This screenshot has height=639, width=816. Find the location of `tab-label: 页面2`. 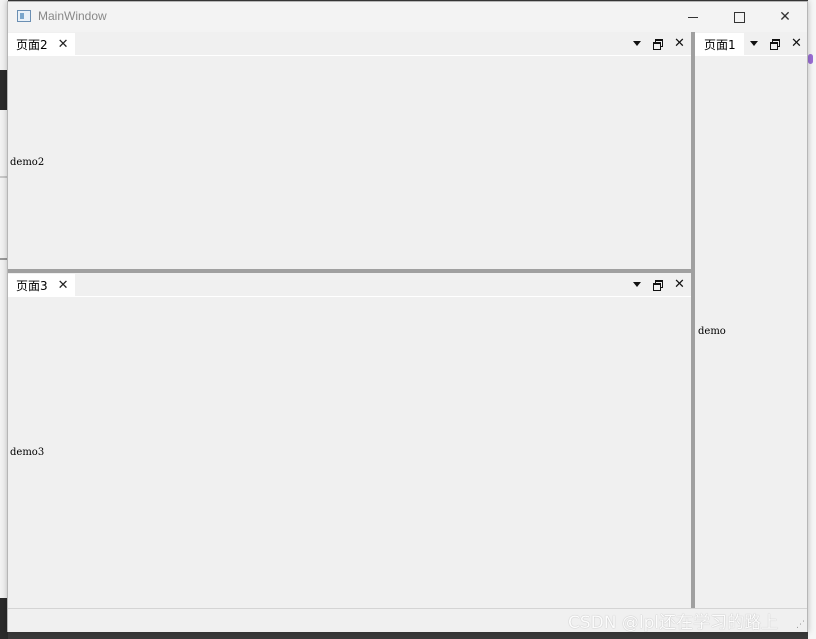

tab-label: 页面2 is located at coordinates (32, 44).